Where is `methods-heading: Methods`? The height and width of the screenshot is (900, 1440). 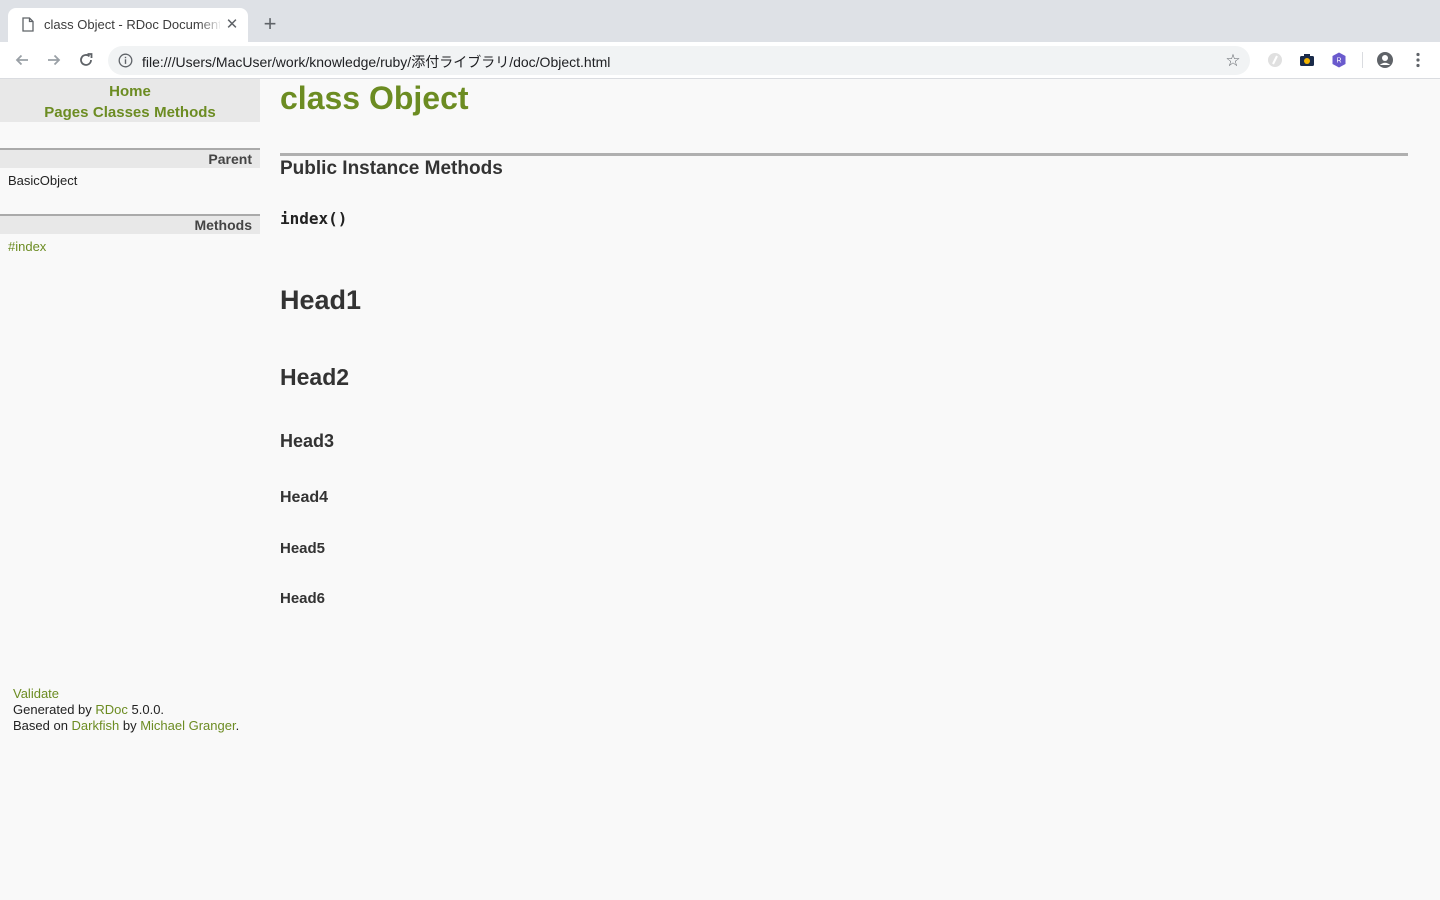 methods-heading: Methods is located at coordinates (130, 224).